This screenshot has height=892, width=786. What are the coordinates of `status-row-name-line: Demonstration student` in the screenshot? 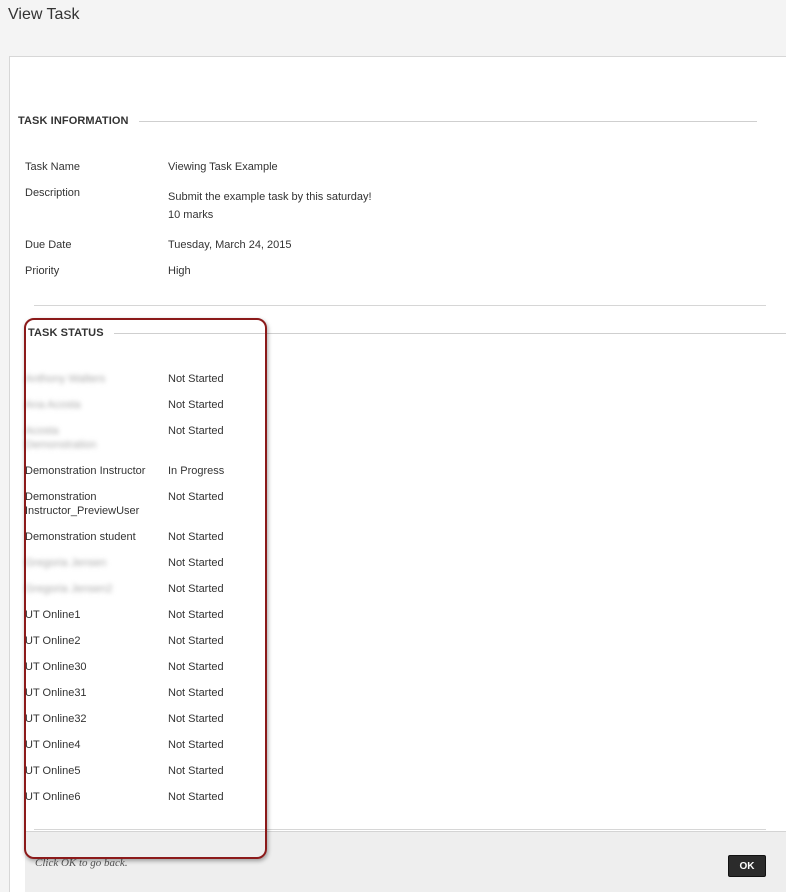 It's located at (80, 537).